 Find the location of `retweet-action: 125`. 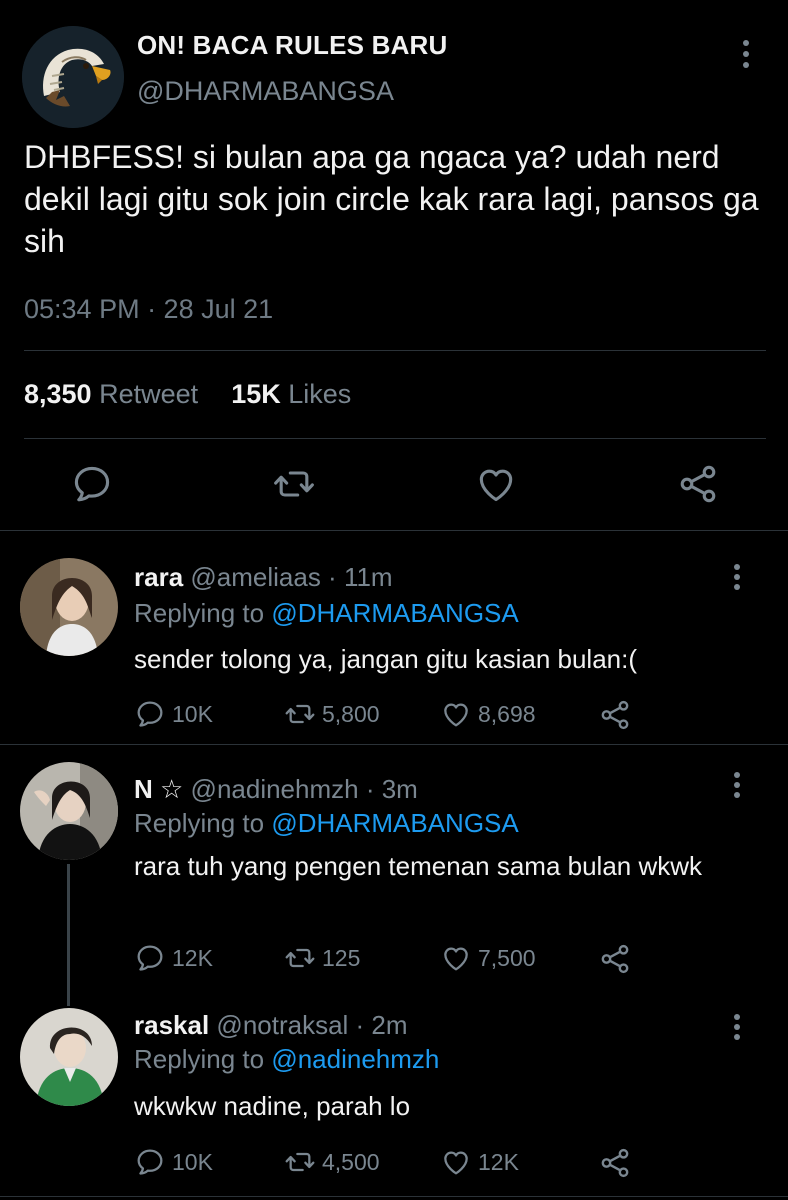

retweet-action: 125 is located at coordinates (322, 958).